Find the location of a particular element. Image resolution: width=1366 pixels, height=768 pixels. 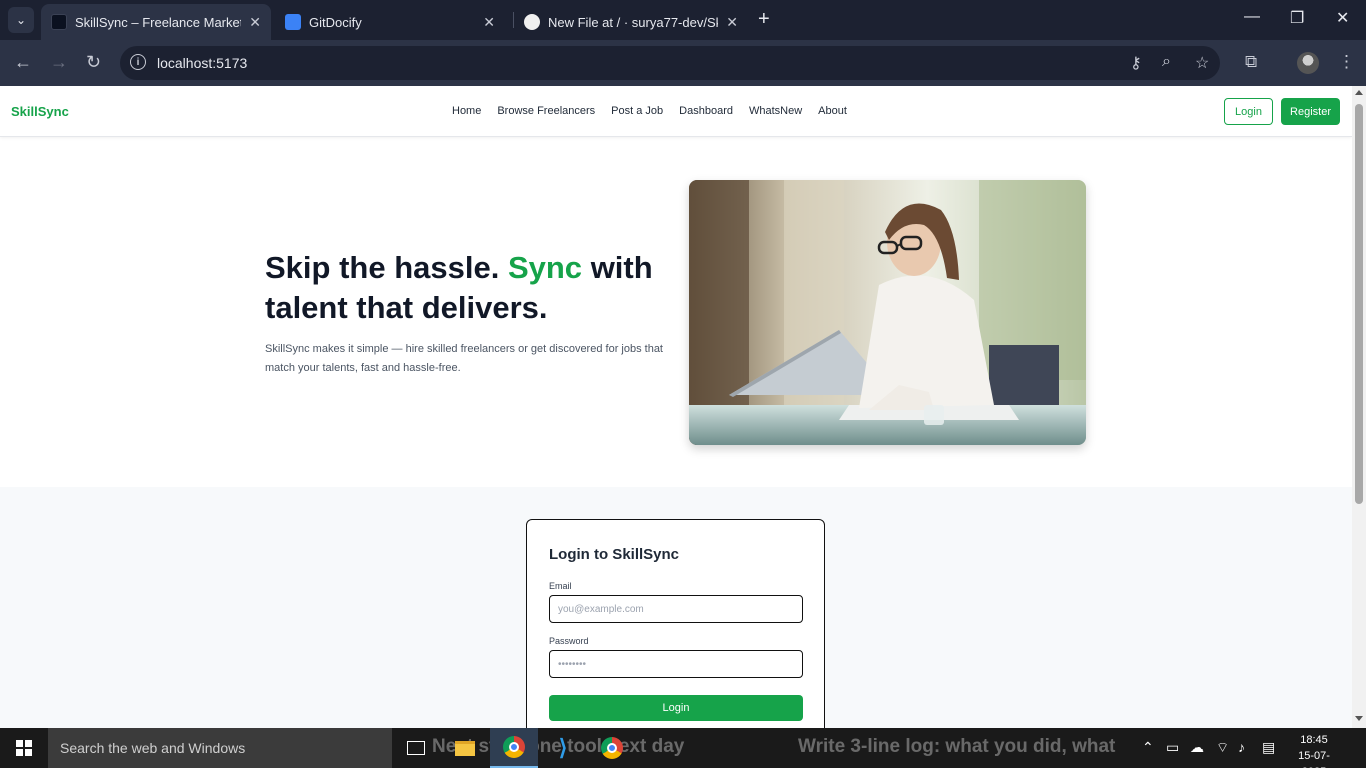

tray-chevron-up-icon: ⌃ is located at coordinates (1148, 747).